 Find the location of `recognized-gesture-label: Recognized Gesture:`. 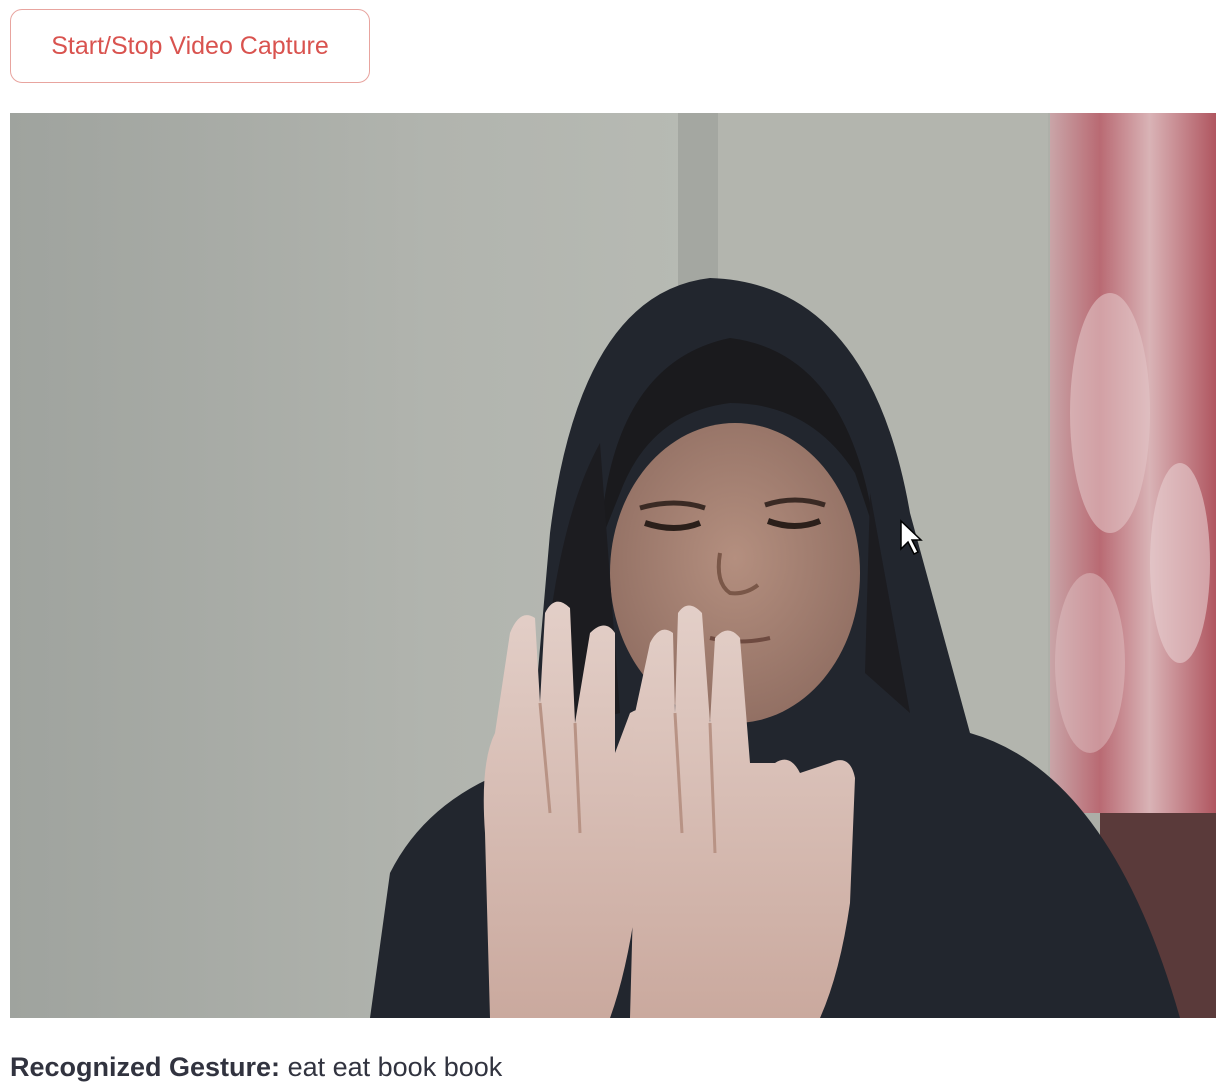

recognized-gesture-label: Recognized Gesture: is located at coordinates (145, 1067).